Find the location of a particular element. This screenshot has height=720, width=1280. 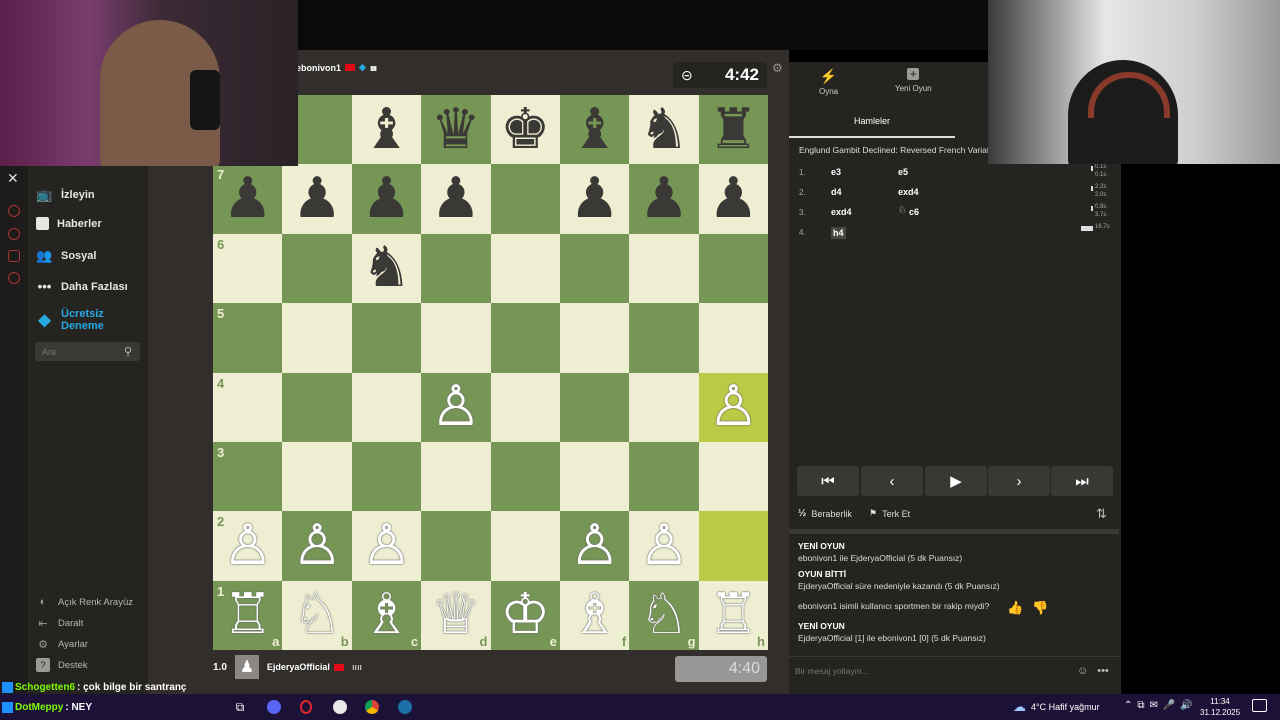

square-a2: ♙ 2 is located at coordinates (248, 546).